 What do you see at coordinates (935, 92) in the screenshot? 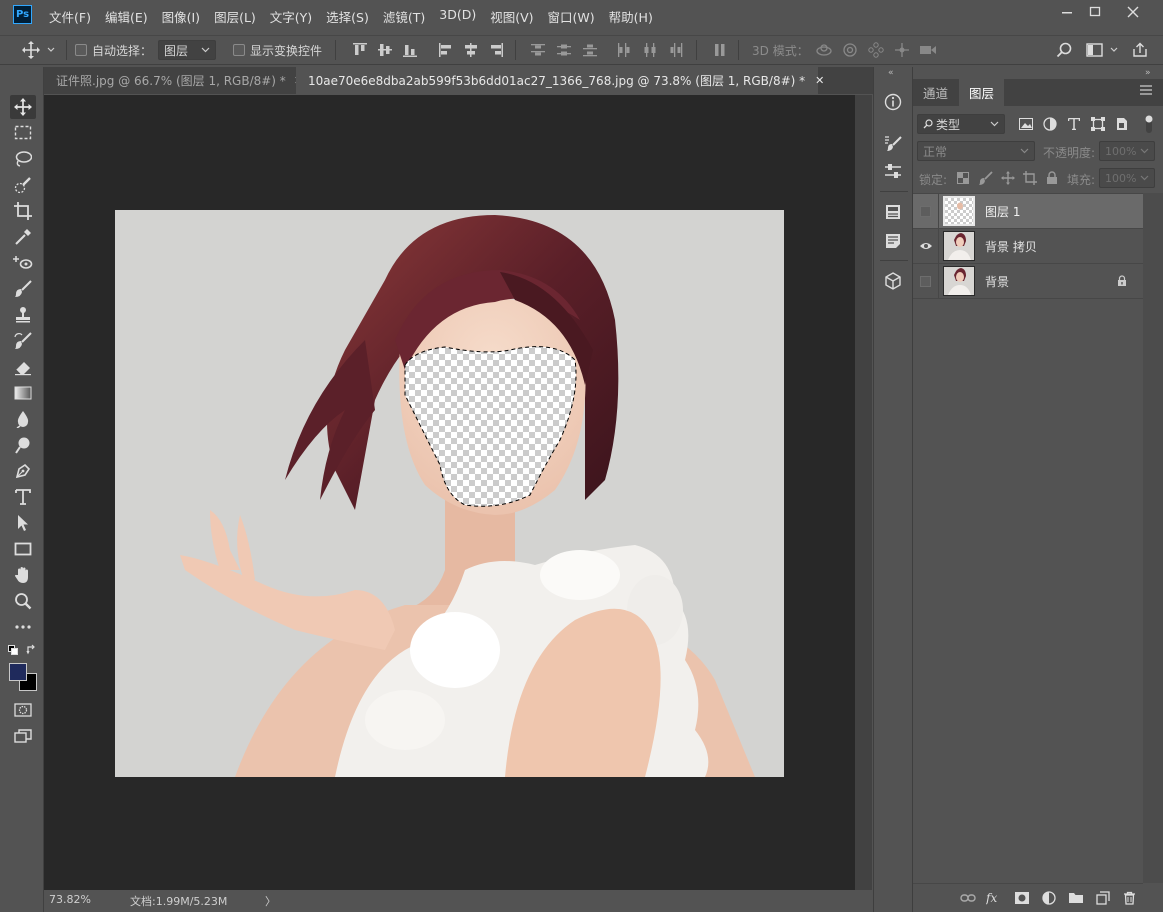
I see `tab-channels: 通道` at bounding box center [935, 92].